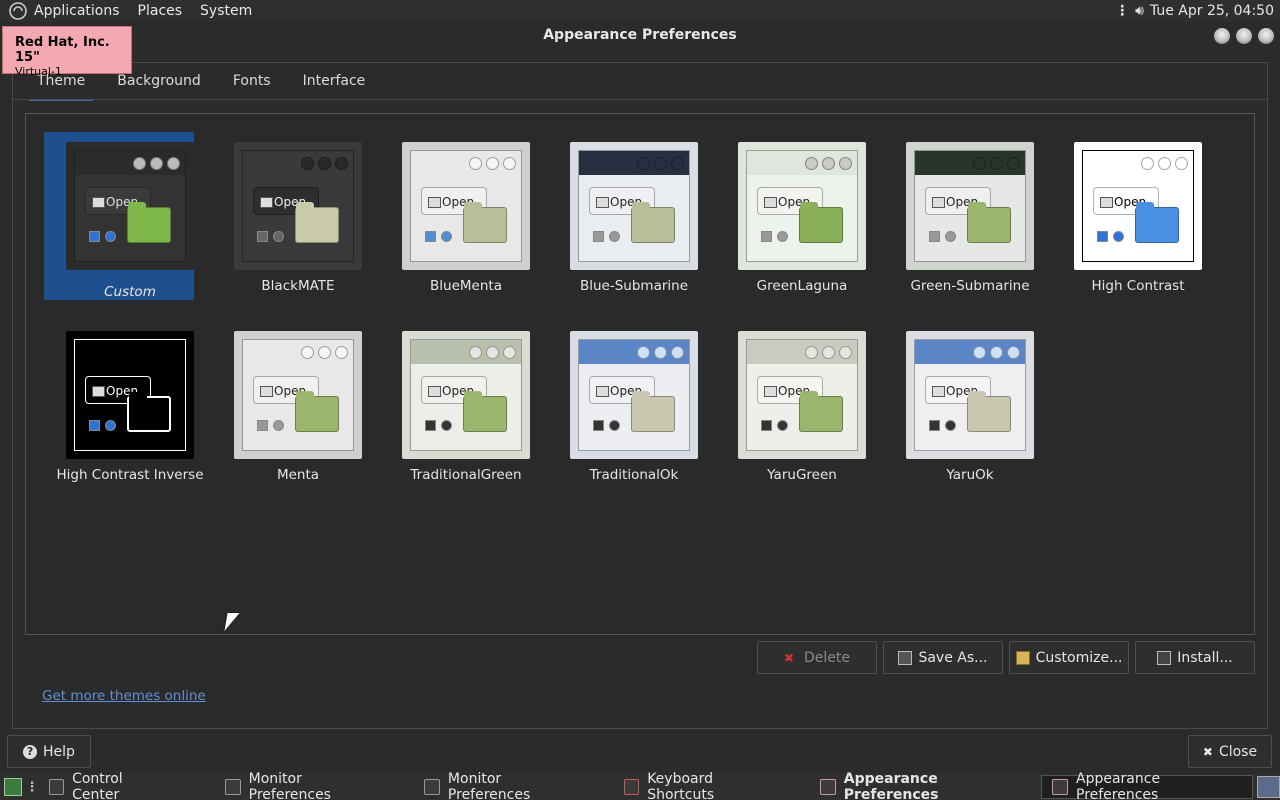 This screenshot has width=1280, height=800. I want to click on task-appearance-preferences-1: Appearance Preferences, so click(925, 785).